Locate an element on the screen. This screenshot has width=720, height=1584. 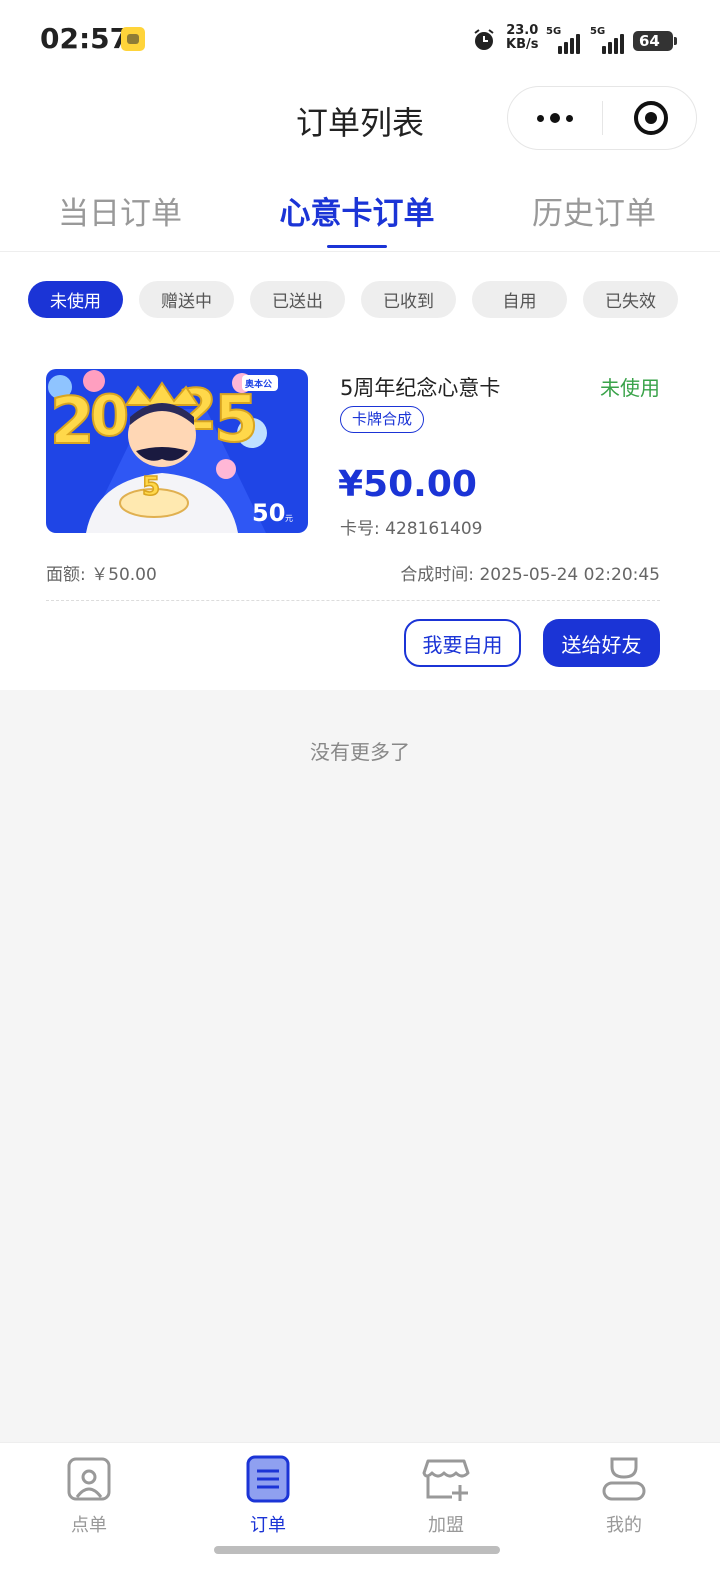
battery-icon: 64 is located at coordinates (655, 41).